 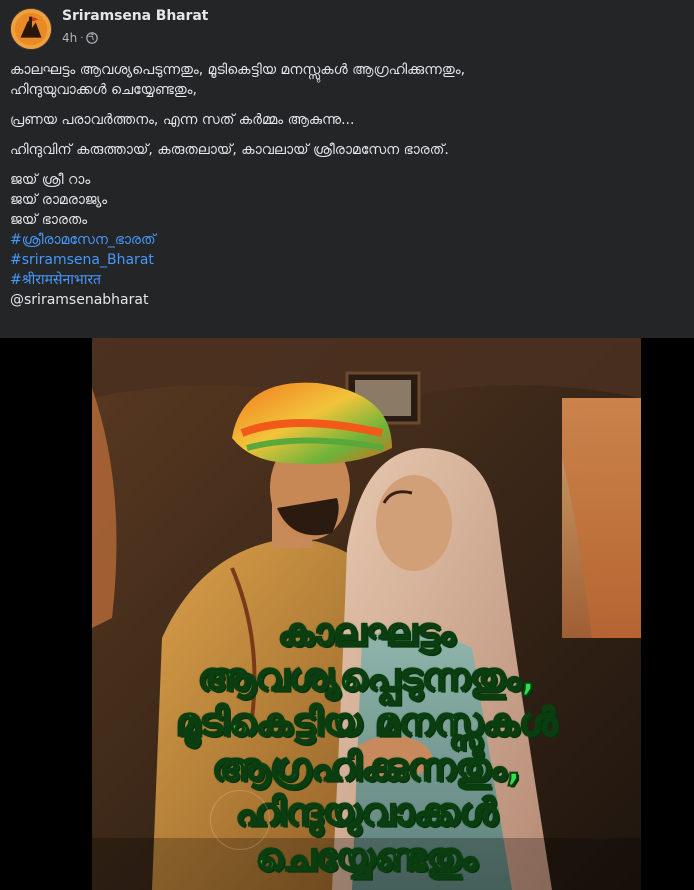 What do you see at coordinates (240, 820) in the screenshot?
I see `watermark-seal` at bounding box center [240, 820].